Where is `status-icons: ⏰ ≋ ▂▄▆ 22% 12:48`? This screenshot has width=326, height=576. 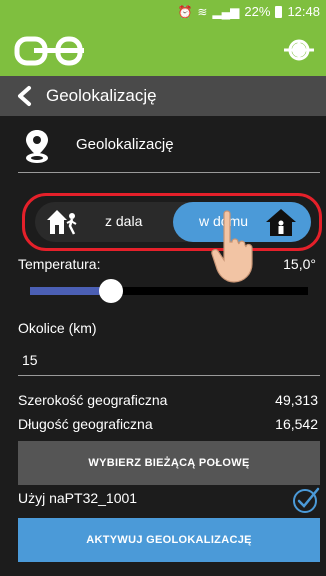
status-icons: ⏰ ≋ ▂▄▆ 22% 12:48 is located at coordinates (248, 11).